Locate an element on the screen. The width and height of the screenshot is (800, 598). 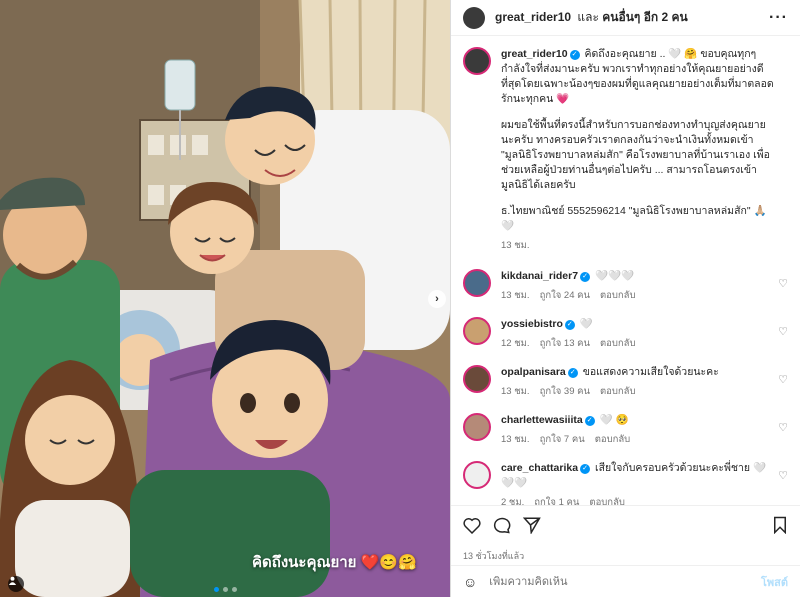
comment-input is located at coordinates (625, 582).